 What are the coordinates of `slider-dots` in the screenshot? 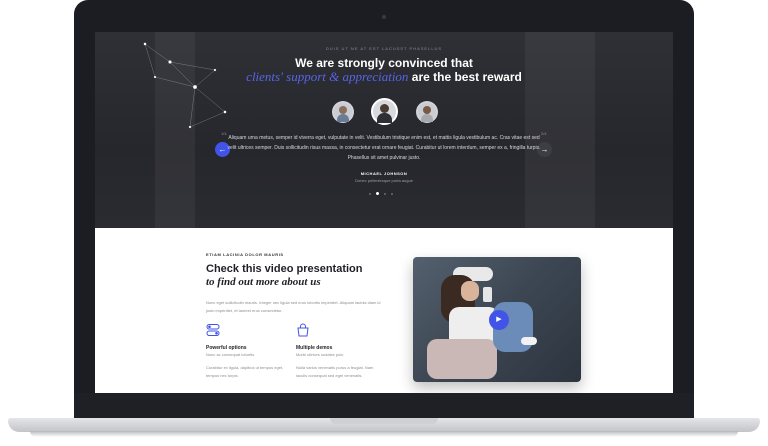 It's located at (385, 194).